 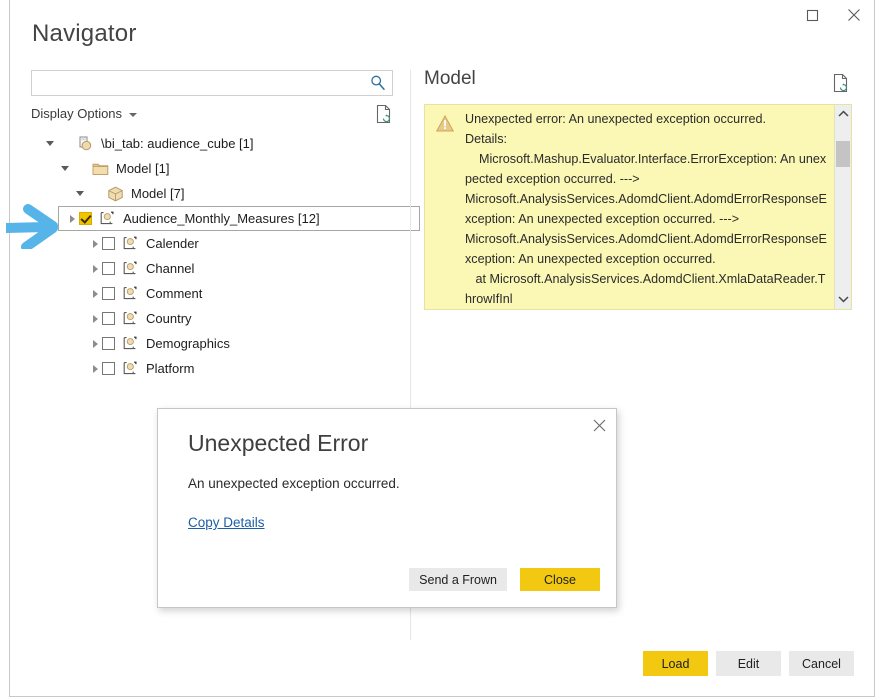 I want to click on search-box, so click(x=212, y=83).